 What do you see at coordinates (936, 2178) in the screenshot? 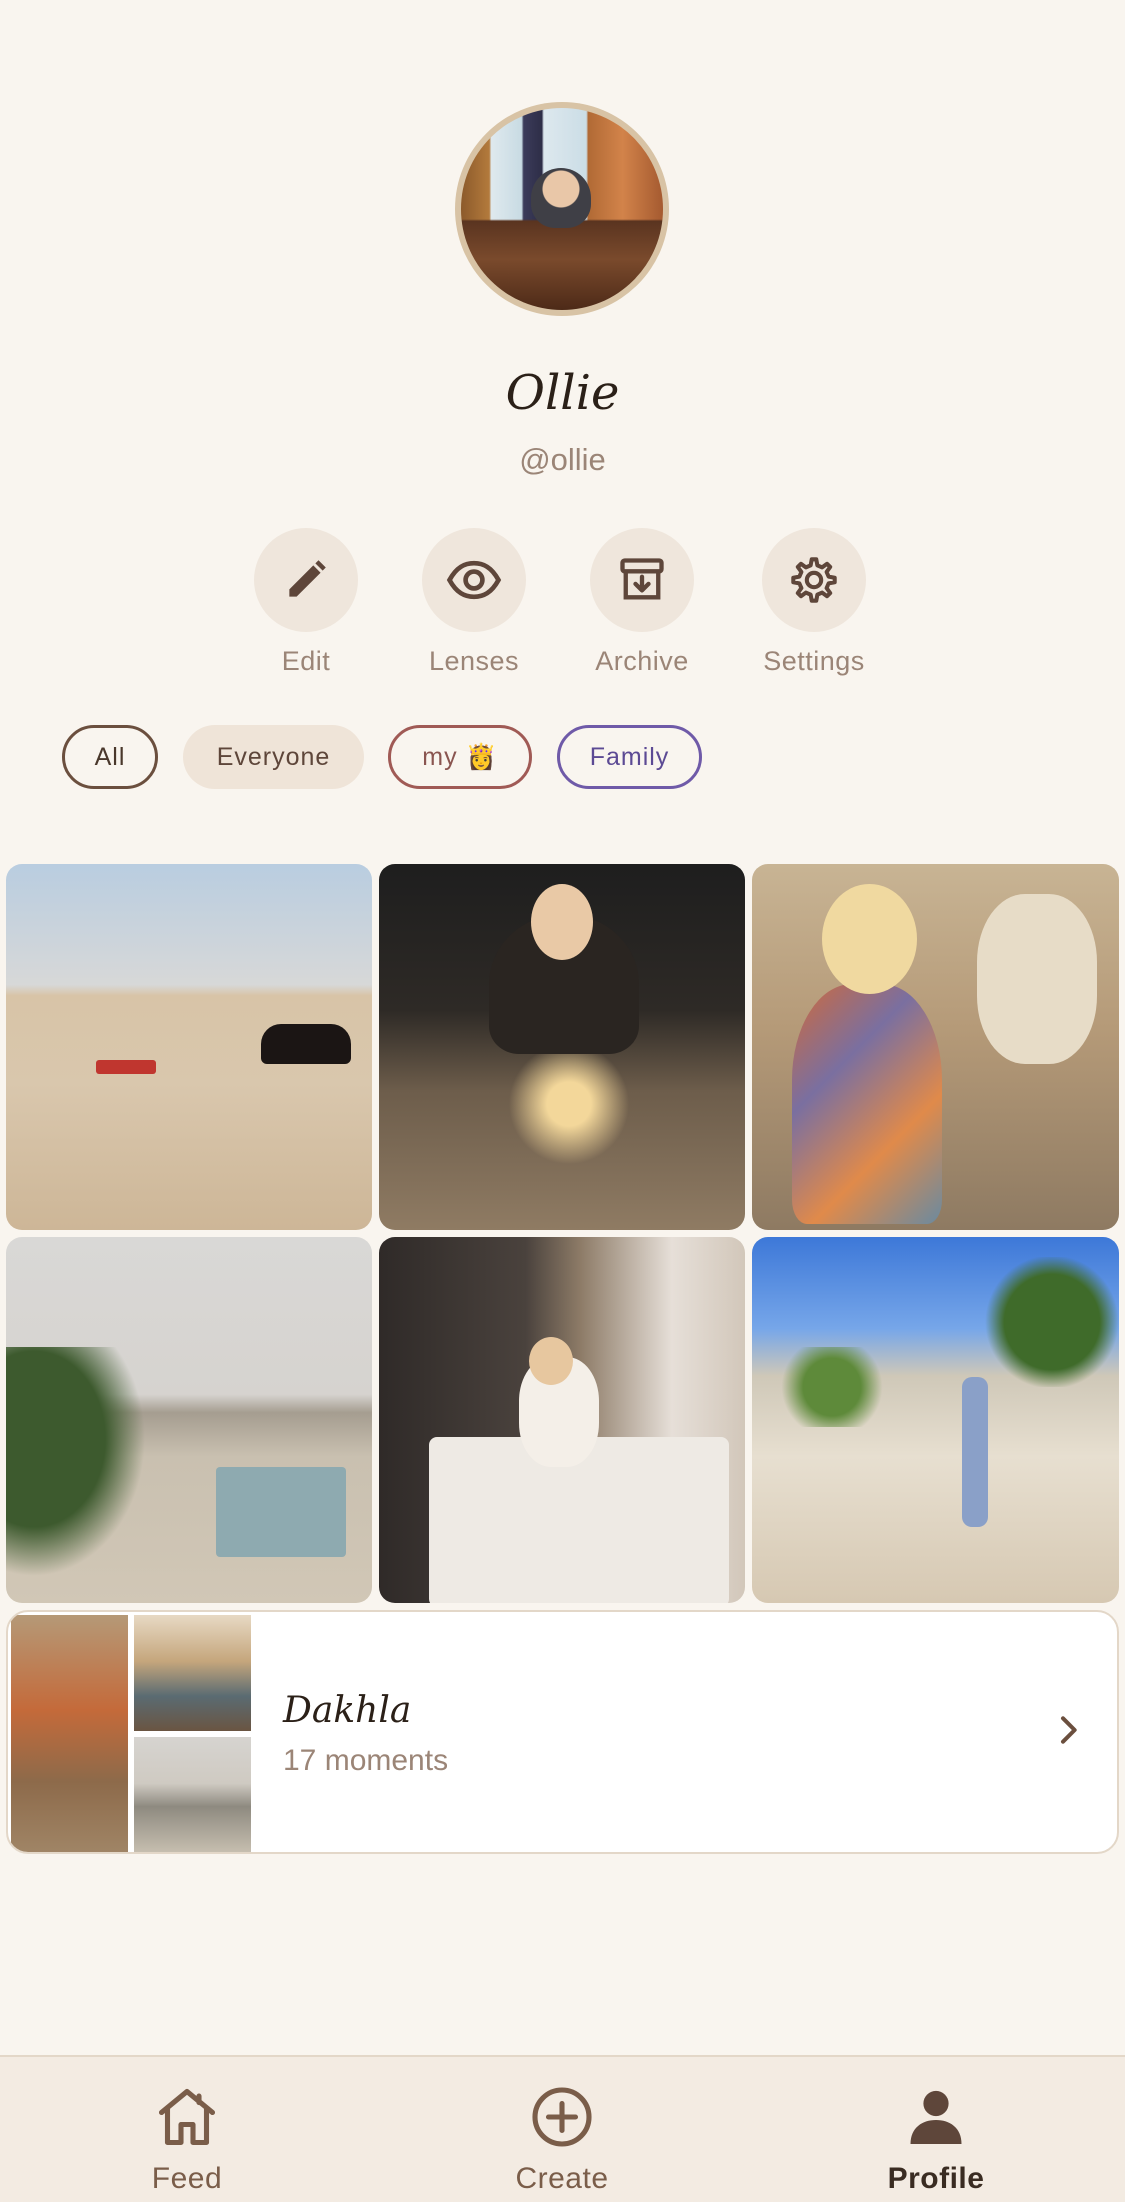
I see `nav-profile-label: Profile` at bounding box center [936, 2178].